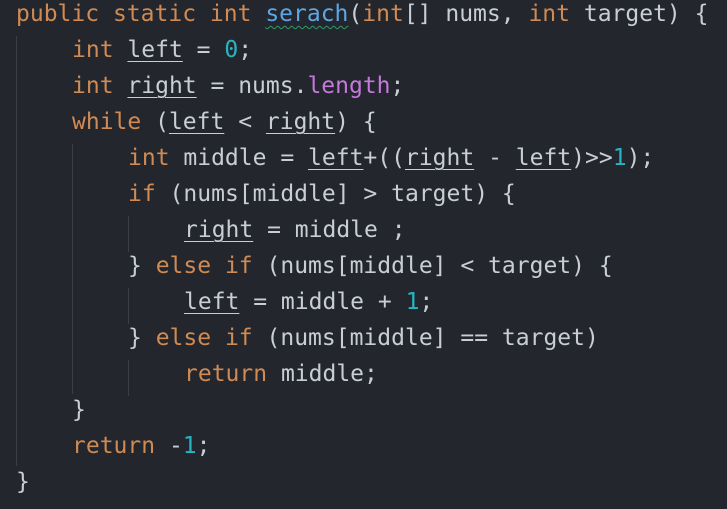 Image resolution: width=727 pixels, height=509 pixels. I want to click on code-line-2: int left = 0;, so click(162, 50).